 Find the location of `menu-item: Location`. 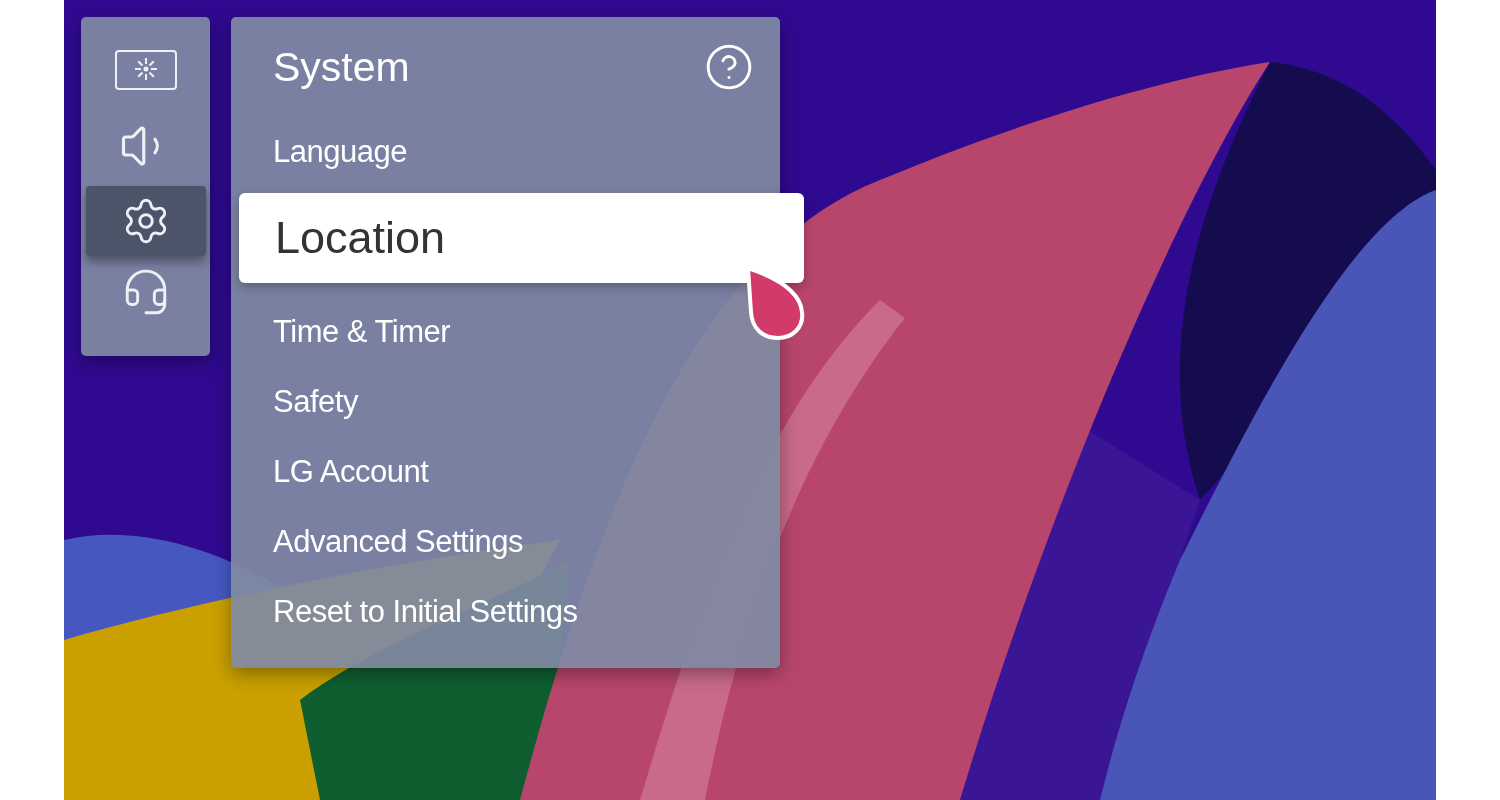

menu-item: Location is located at coordinates (521, 238).